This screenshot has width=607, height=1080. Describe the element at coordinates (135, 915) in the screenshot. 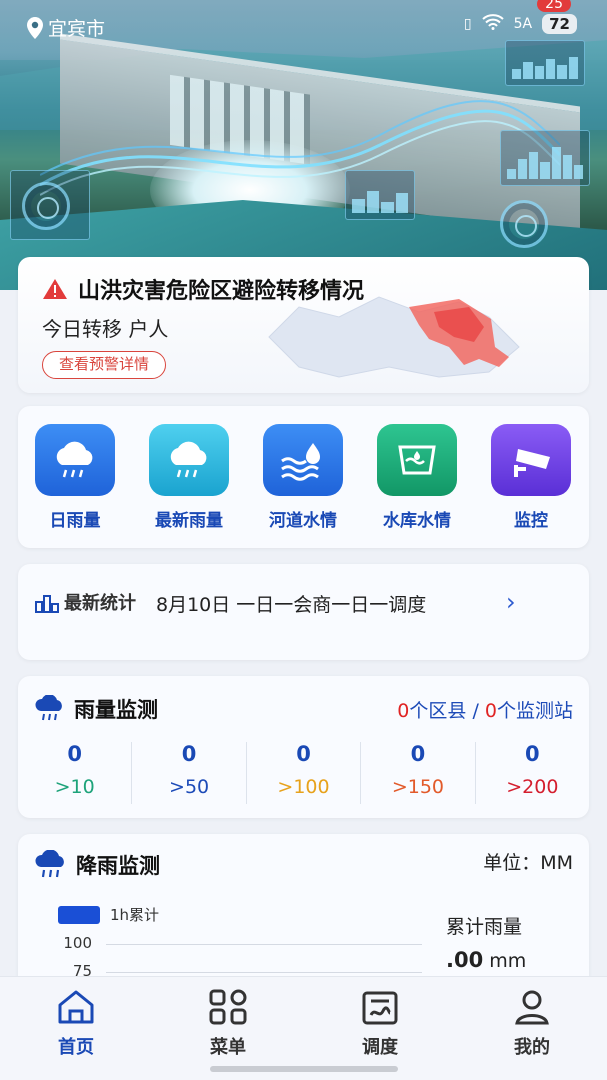

I see `legend-label: 1h累计` at that location.